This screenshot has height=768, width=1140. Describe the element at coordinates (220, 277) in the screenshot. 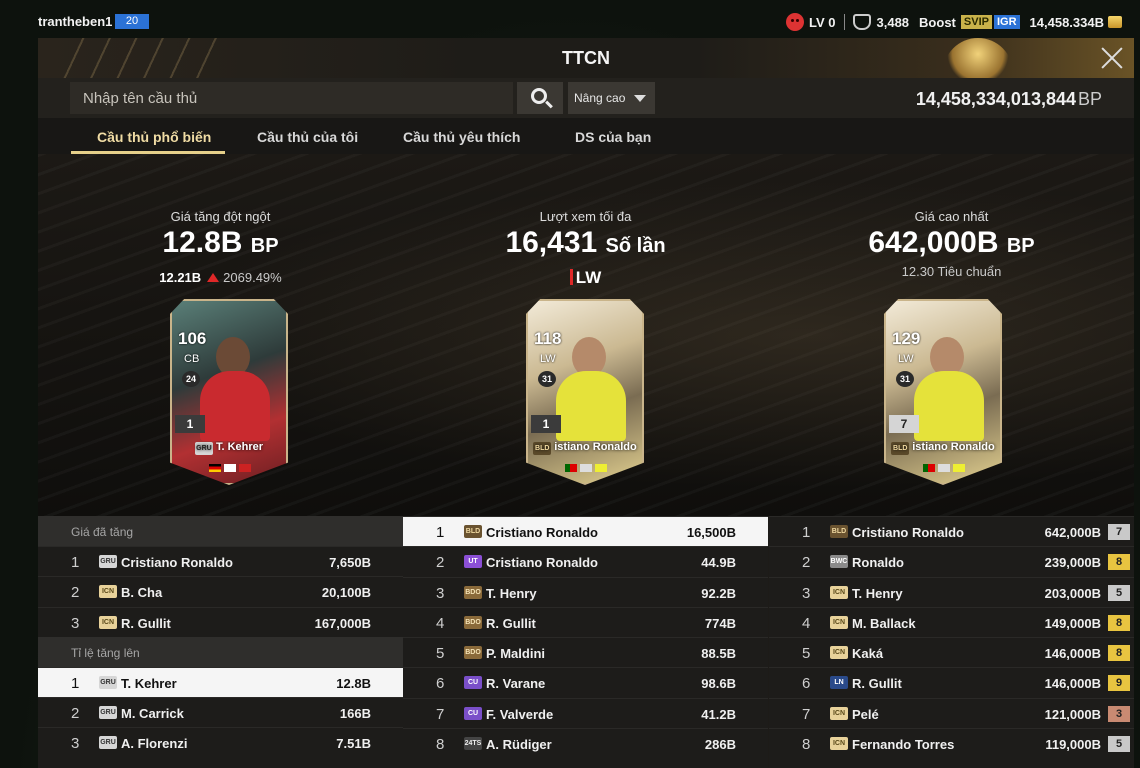

I see `highlight-sub: 12.21B 2069.49%` at that location.